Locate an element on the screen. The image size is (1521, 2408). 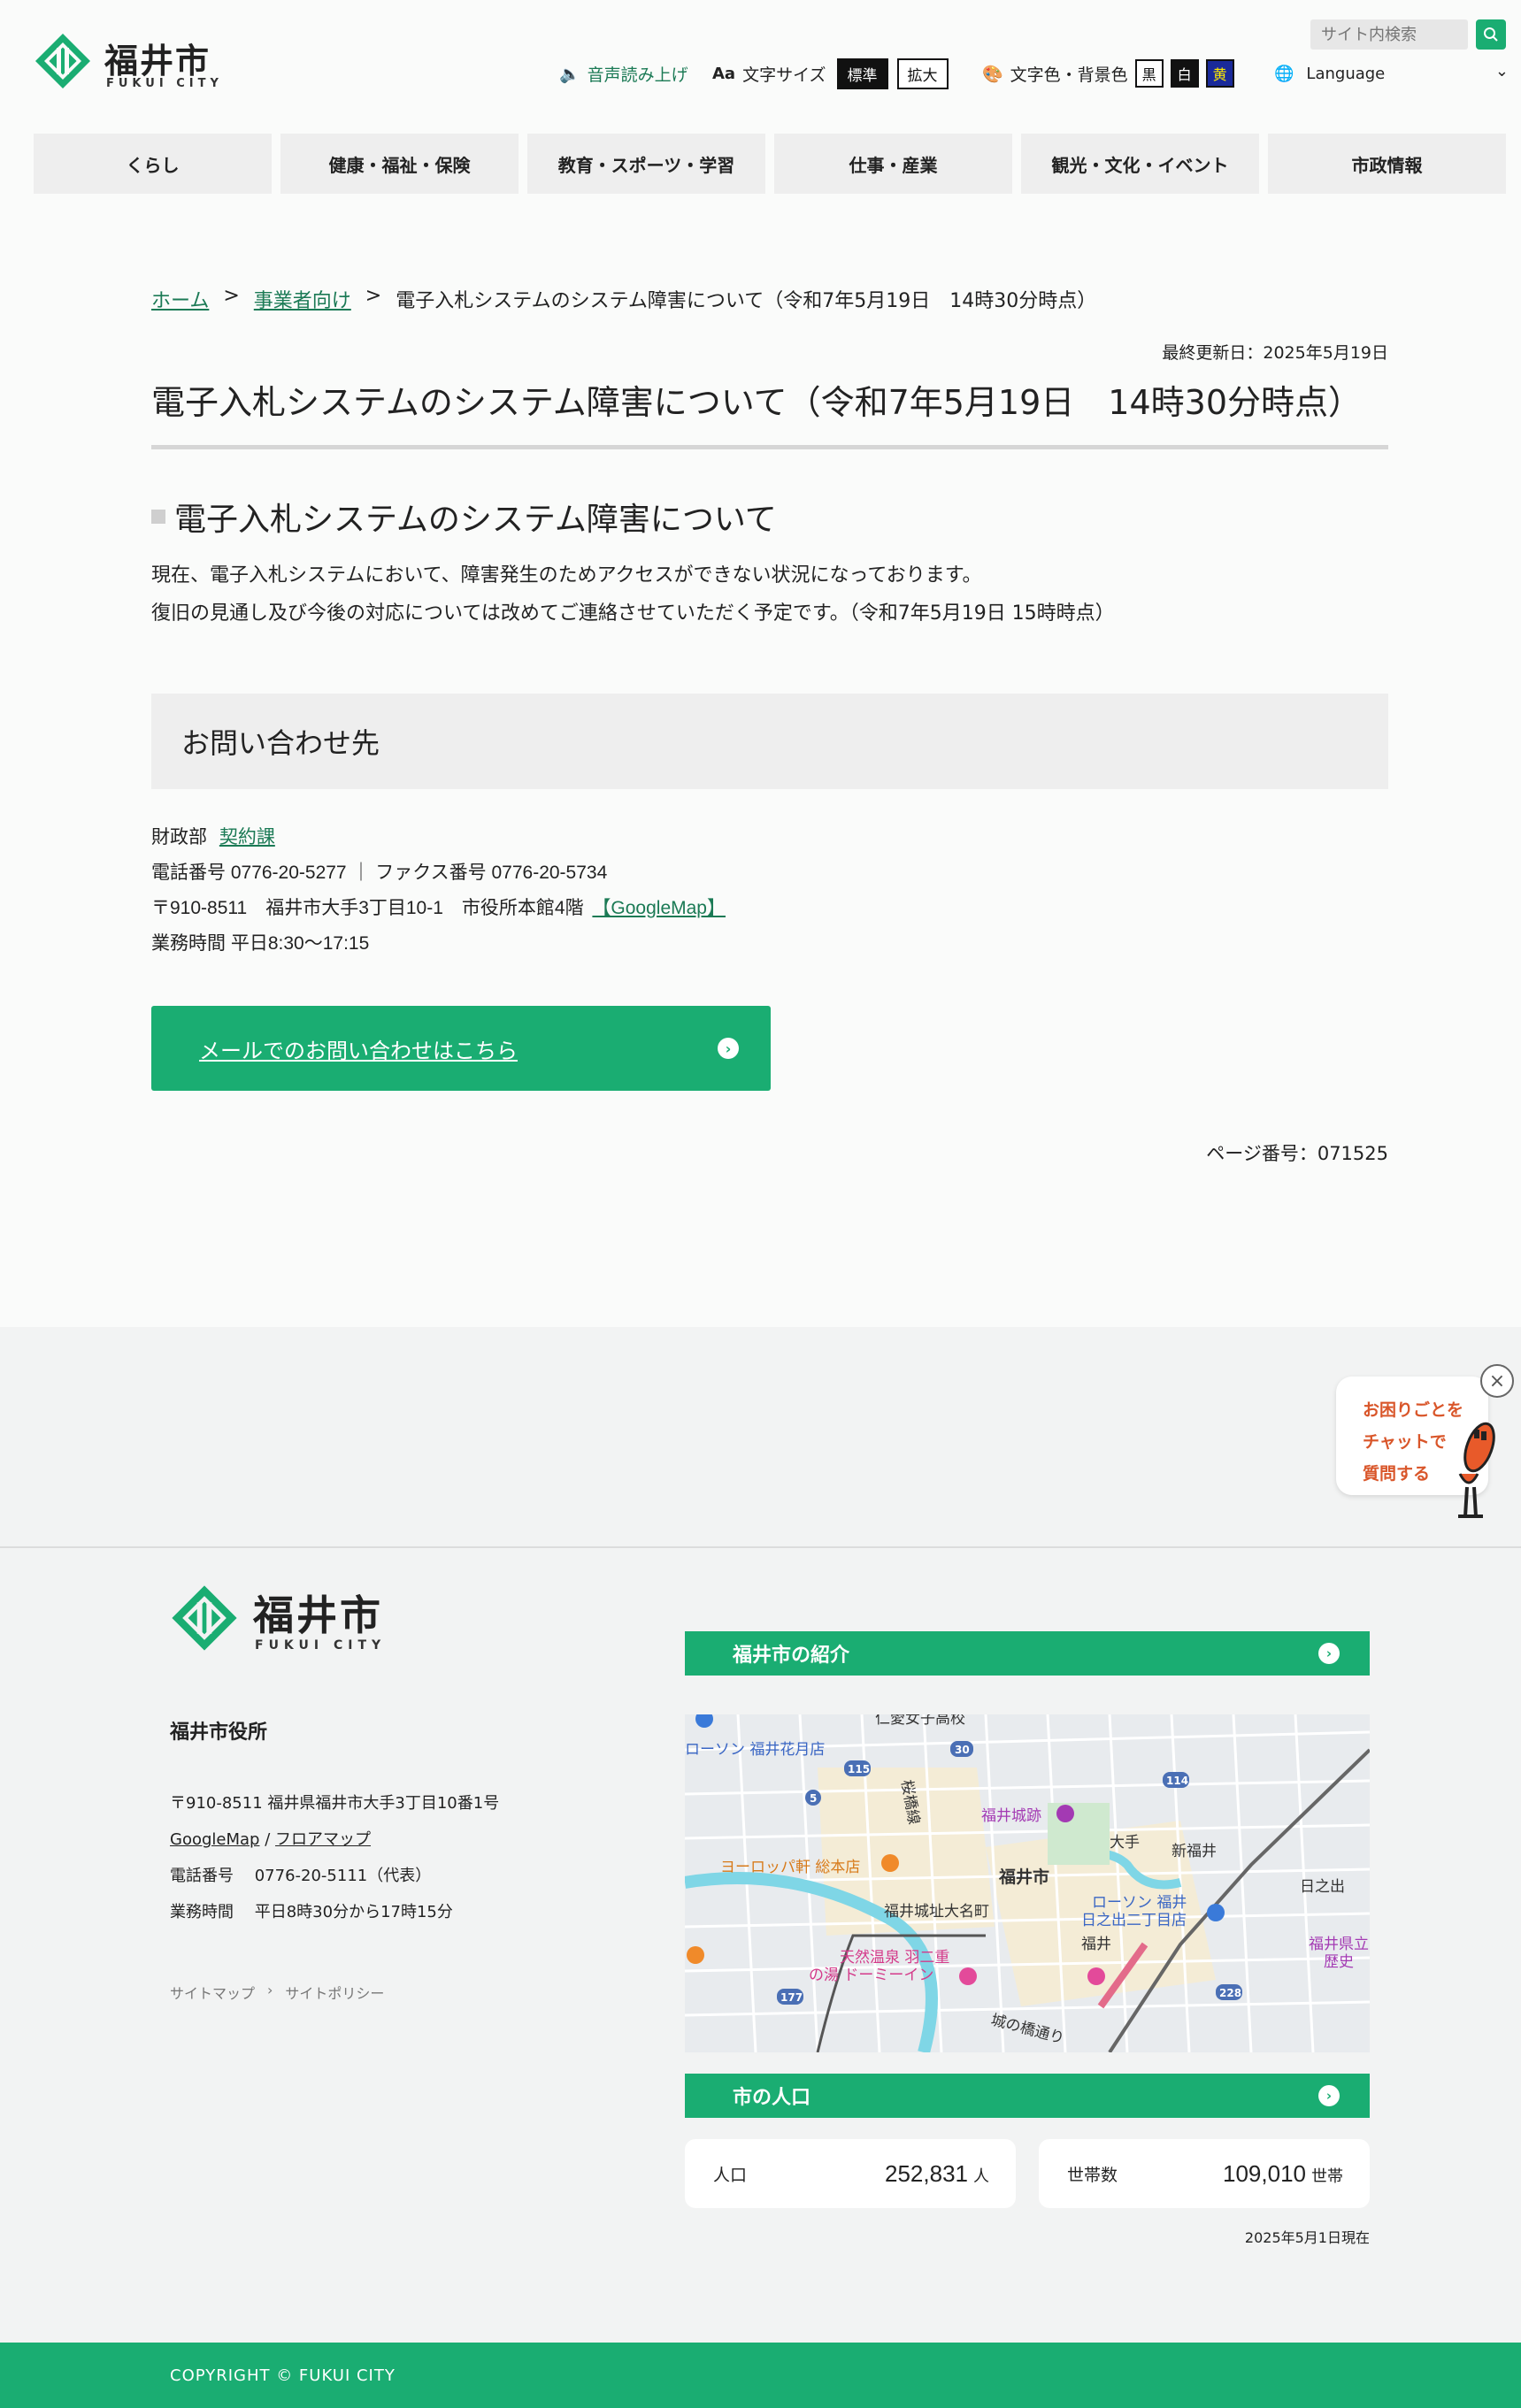
logo-subtext: FUKUI CITY is located at coordinates (164, 84).